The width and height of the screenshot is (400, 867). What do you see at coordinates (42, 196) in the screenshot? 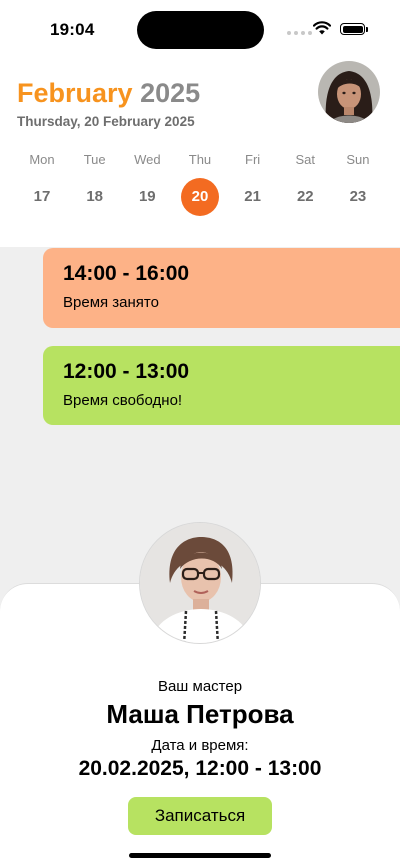
I see `day-number: 17` at bounding box center [42, 196].